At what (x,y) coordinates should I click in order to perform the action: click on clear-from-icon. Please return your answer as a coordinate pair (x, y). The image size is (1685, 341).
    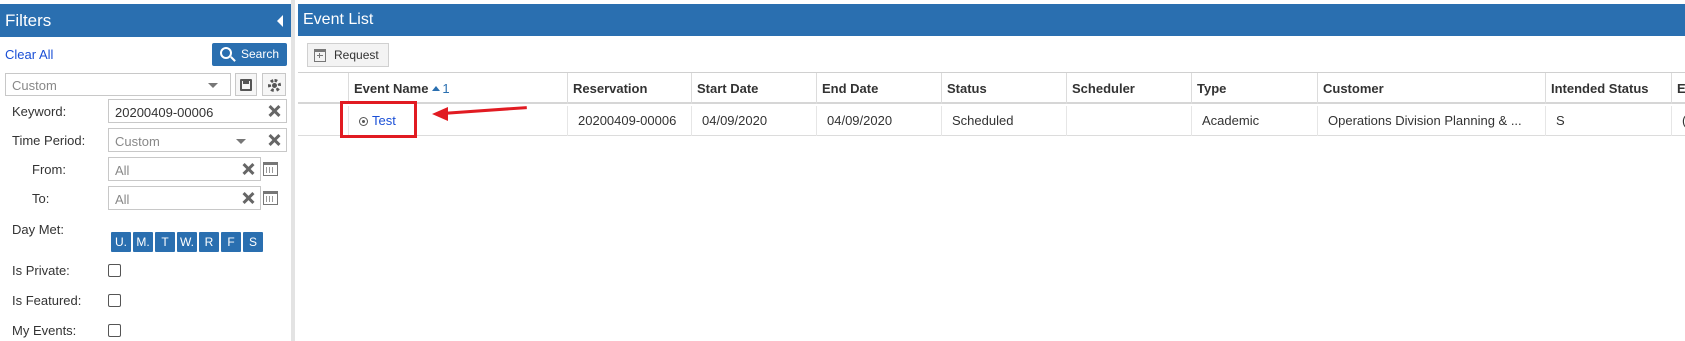
    Looking at the image, I should click on (248, 169).